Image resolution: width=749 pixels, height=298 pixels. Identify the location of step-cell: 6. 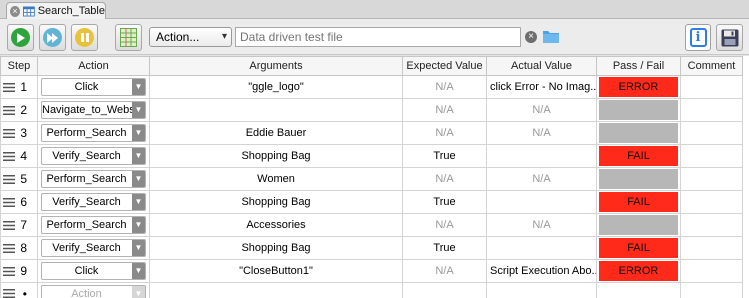
(19, 202).